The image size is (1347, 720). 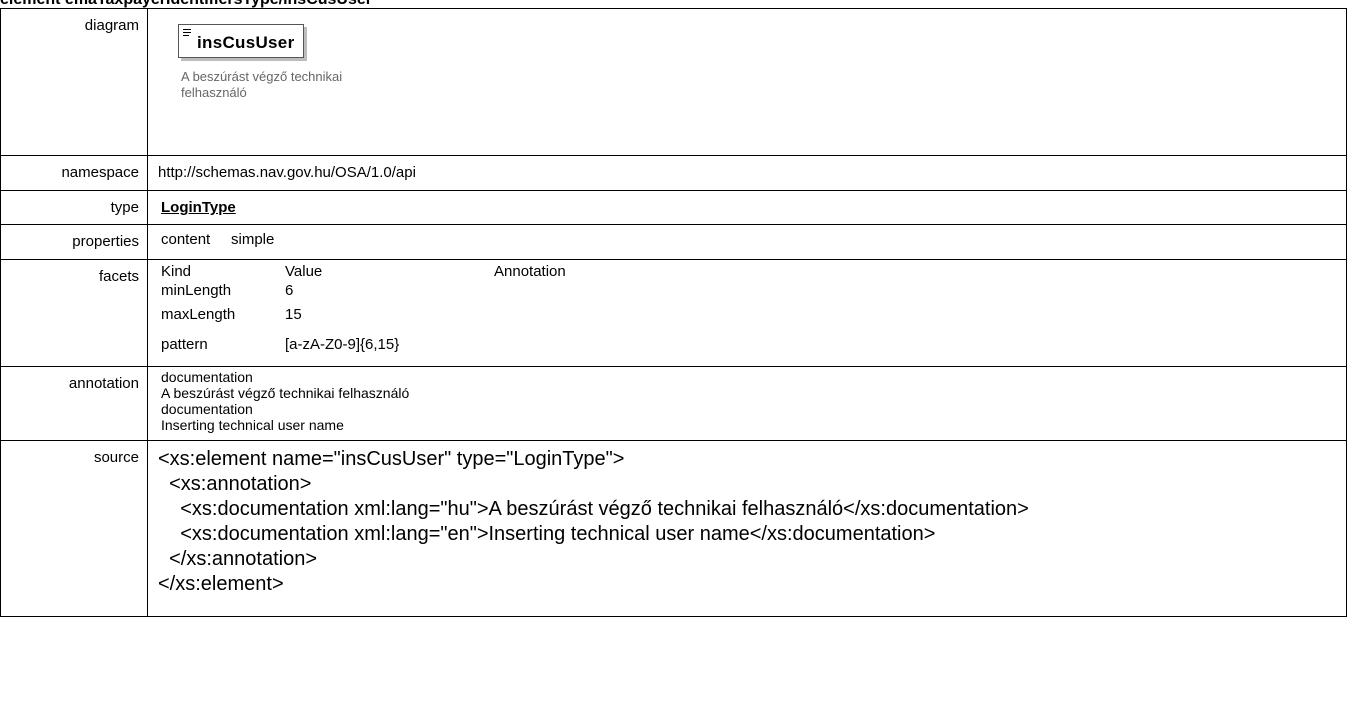 I want to click on annotation-line: A beszúrást végző technikai felhasználó, so click(x=285, y=393).